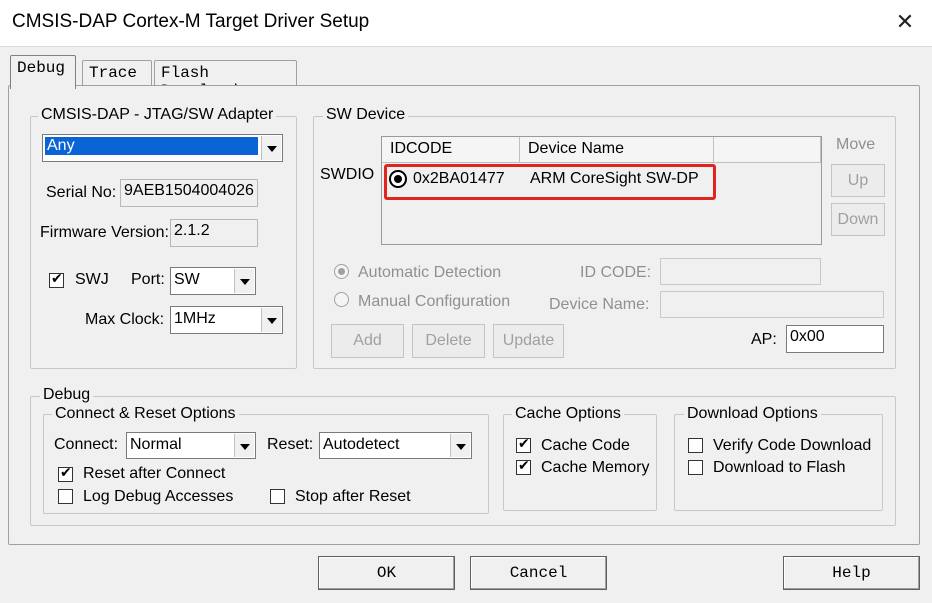  Describe the element at coordinates (154, 473) in the screenshot. I see `reset-after-connect-label: Reset after Connect` at that location.